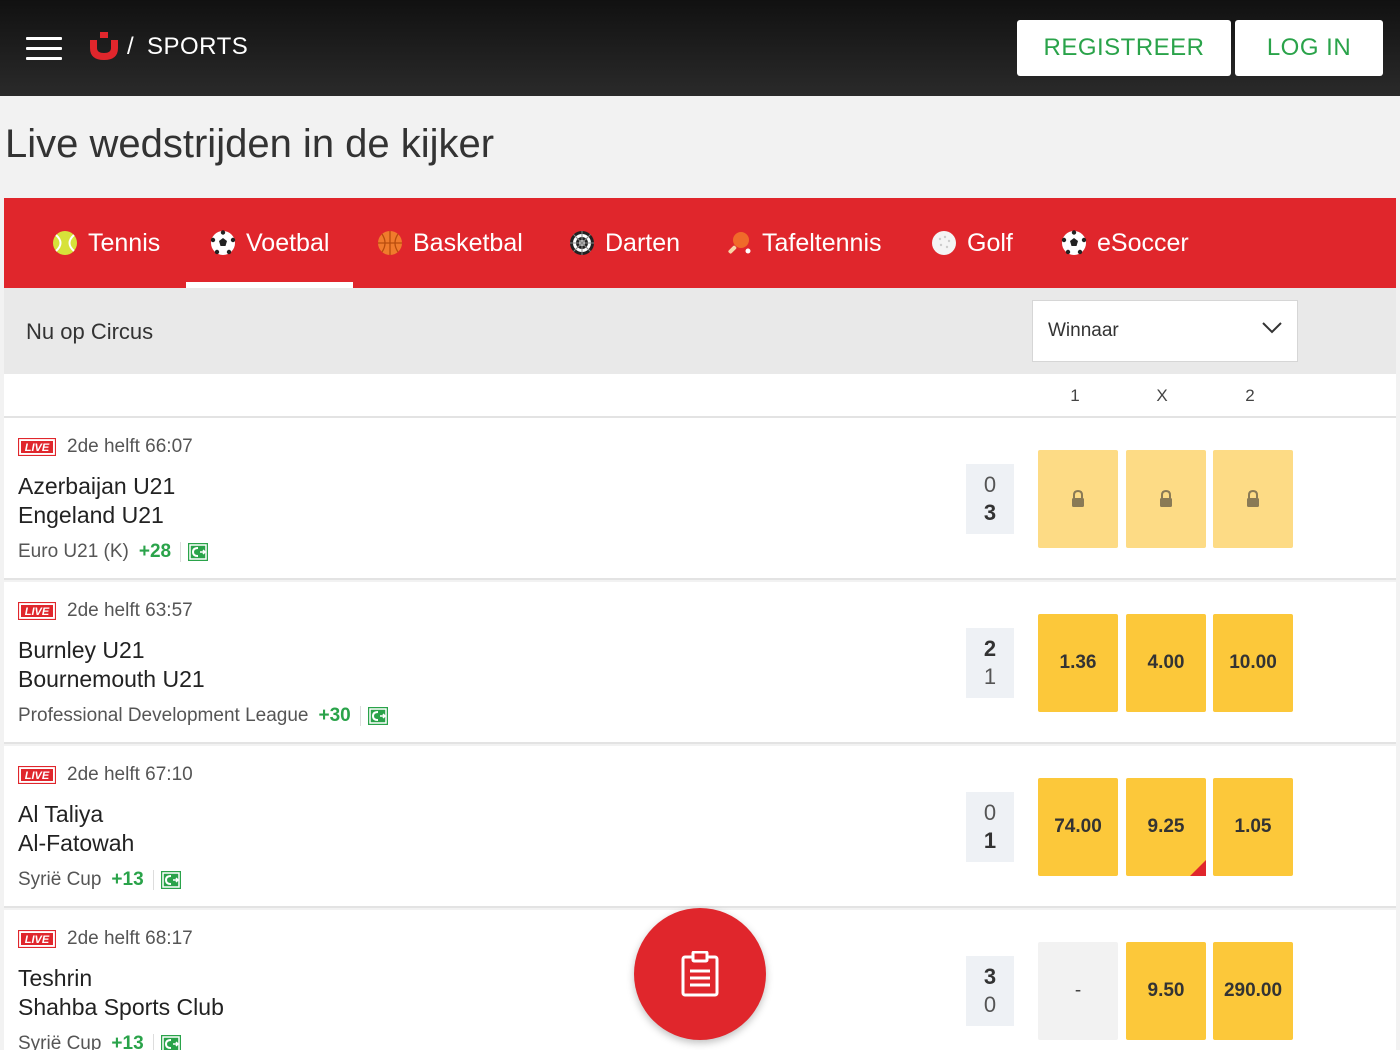  I want to click on tab-voetbal: Voetbal, so click(269, 243).